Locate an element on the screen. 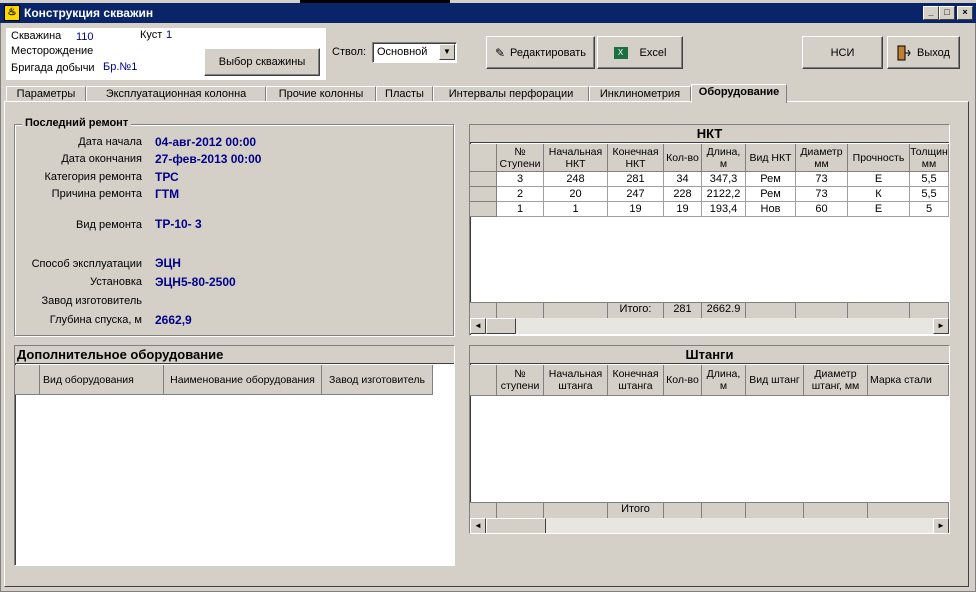  excel-label: Excel is located at coordinates (653, 52).